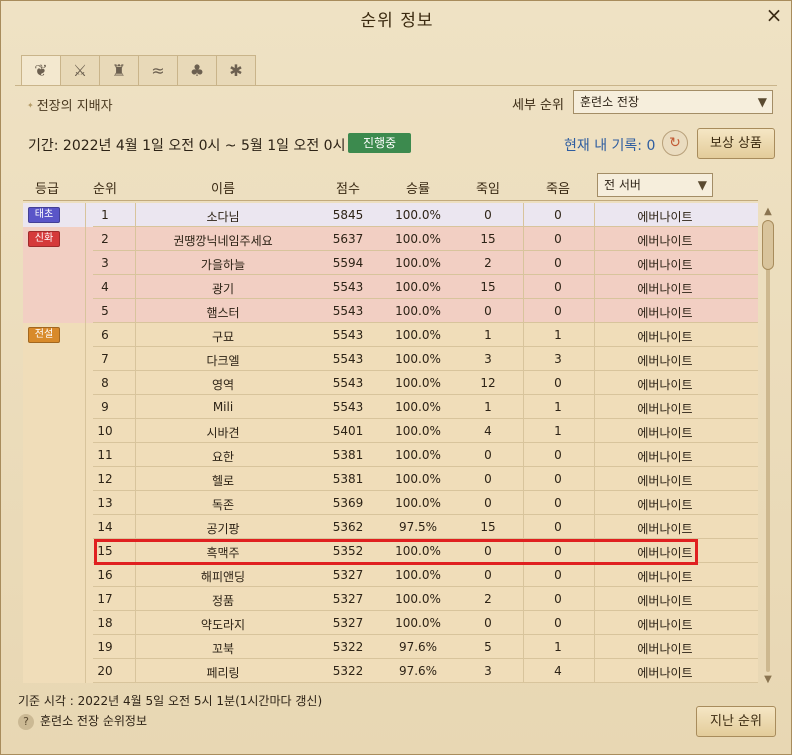 The width and height of the screenshot is (792, 755). I want to click on cell-score: 5381, so click(348, 455).